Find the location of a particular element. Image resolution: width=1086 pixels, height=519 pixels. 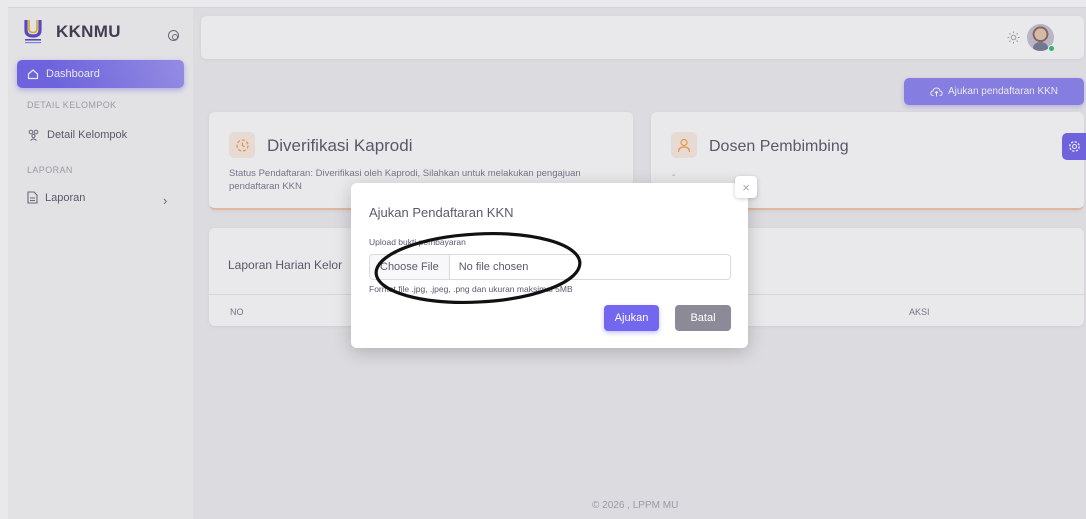

cancel-button: Batal is located at coordinates (703, 318).